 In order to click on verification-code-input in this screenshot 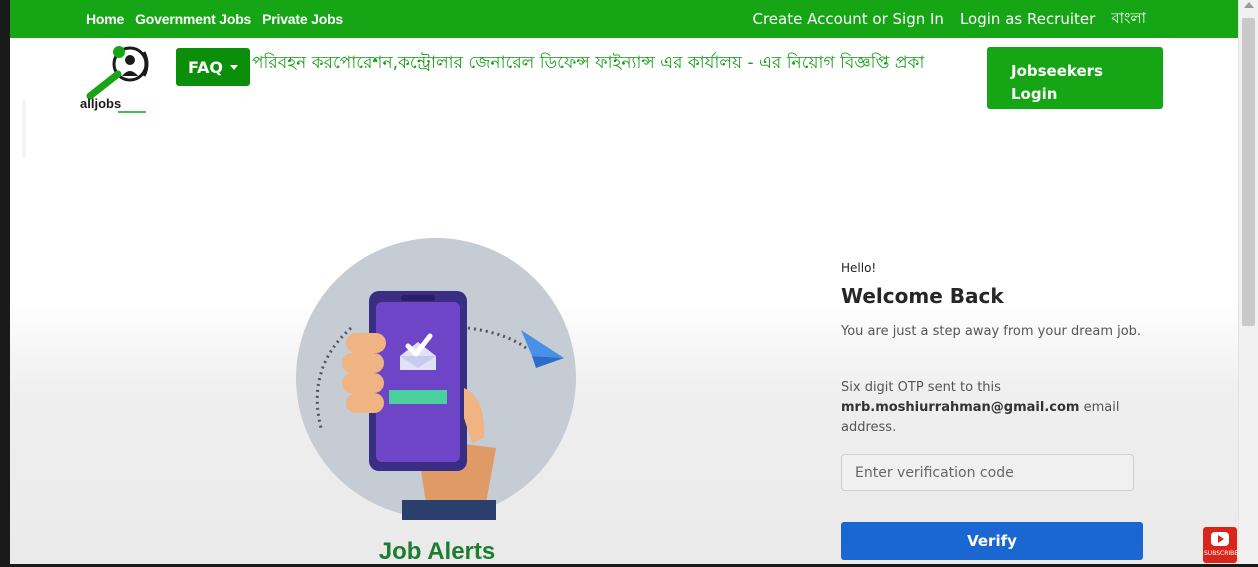, I will do `click(987, 472)`.